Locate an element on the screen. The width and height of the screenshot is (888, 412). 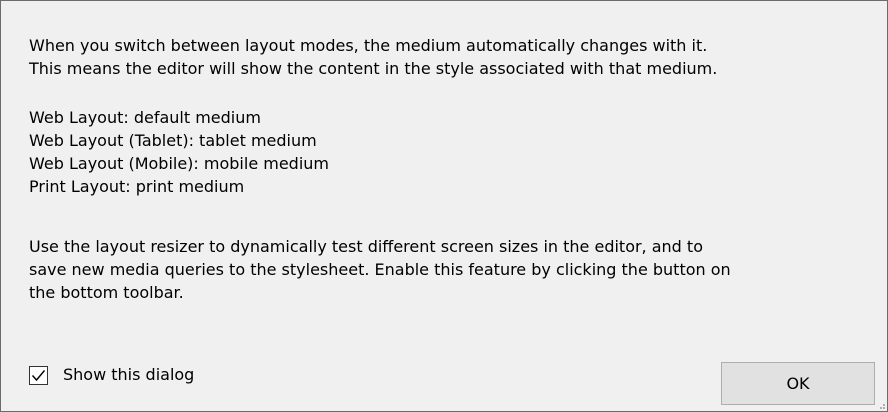
show-dialog-checkbox is located at coordinates (38, 375).